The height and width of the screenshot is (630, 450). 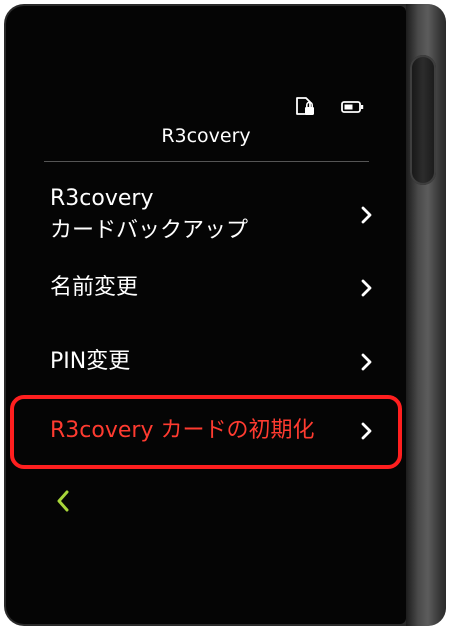 What do you see at coordinates (206, 432) in the screenshot?
I see `highlight-frame` at bounding box center [206, 432].